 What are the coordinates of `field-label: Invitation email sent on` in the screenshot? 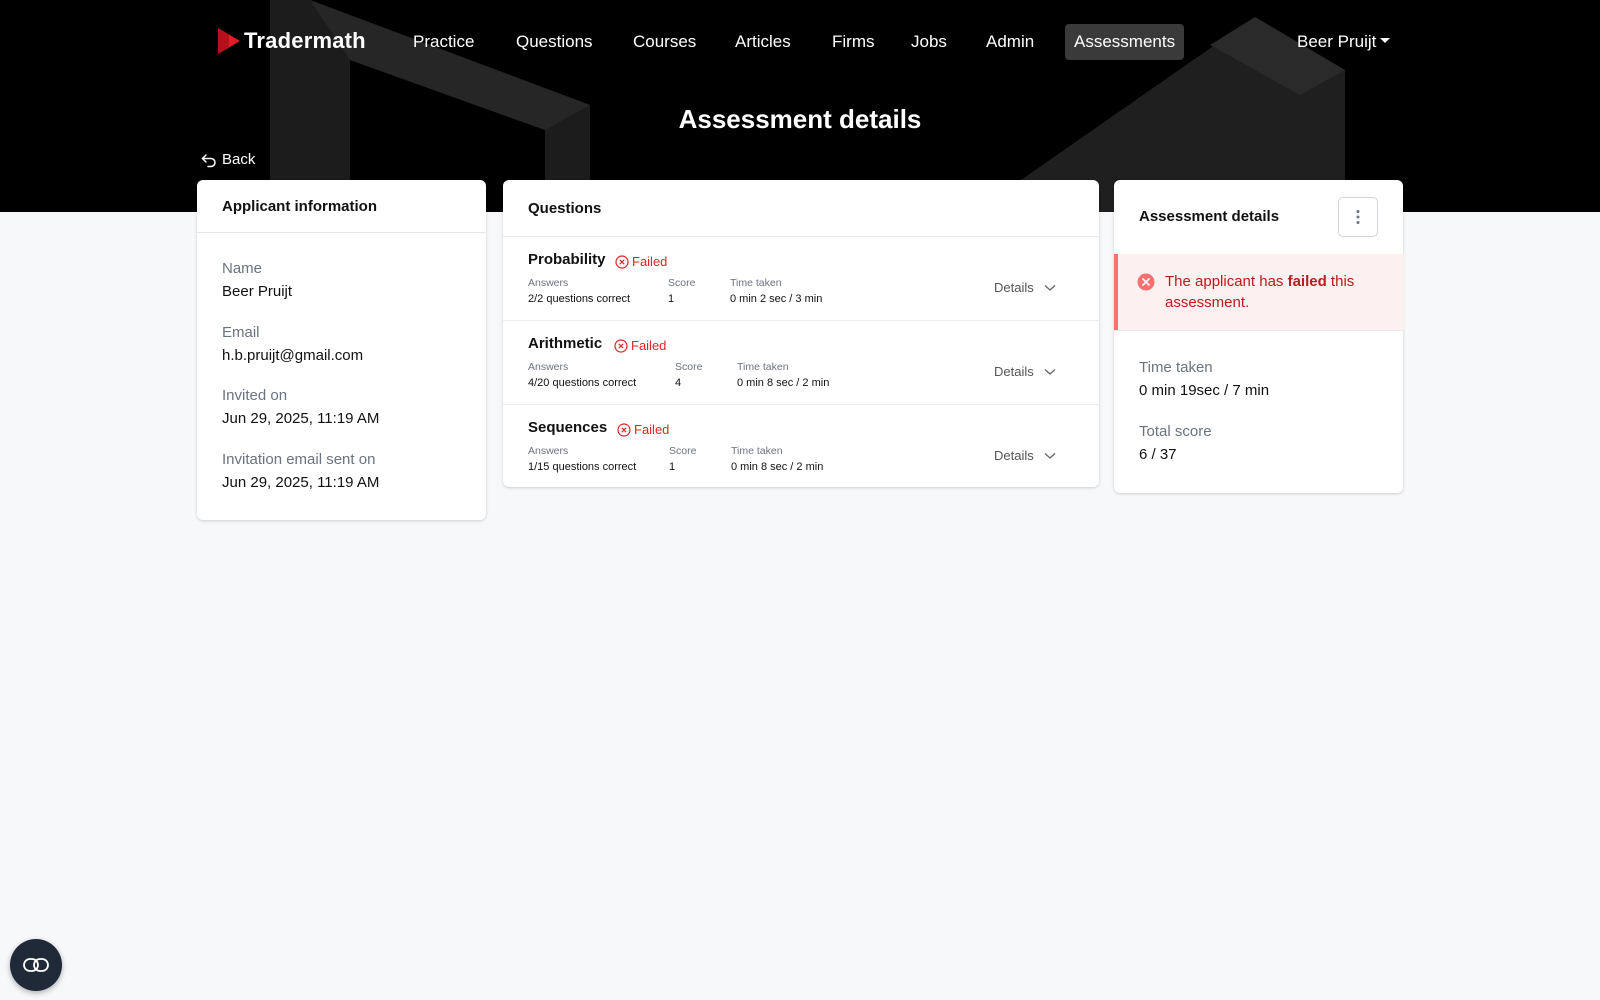 It's located at (299, 459).